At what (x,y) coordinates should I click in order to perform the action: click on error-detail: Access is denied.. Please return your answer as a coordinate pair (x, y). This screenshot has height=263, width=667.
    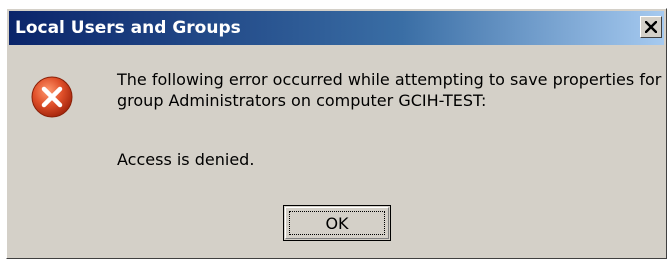
    Looking at the image, I should click on (186, 159).